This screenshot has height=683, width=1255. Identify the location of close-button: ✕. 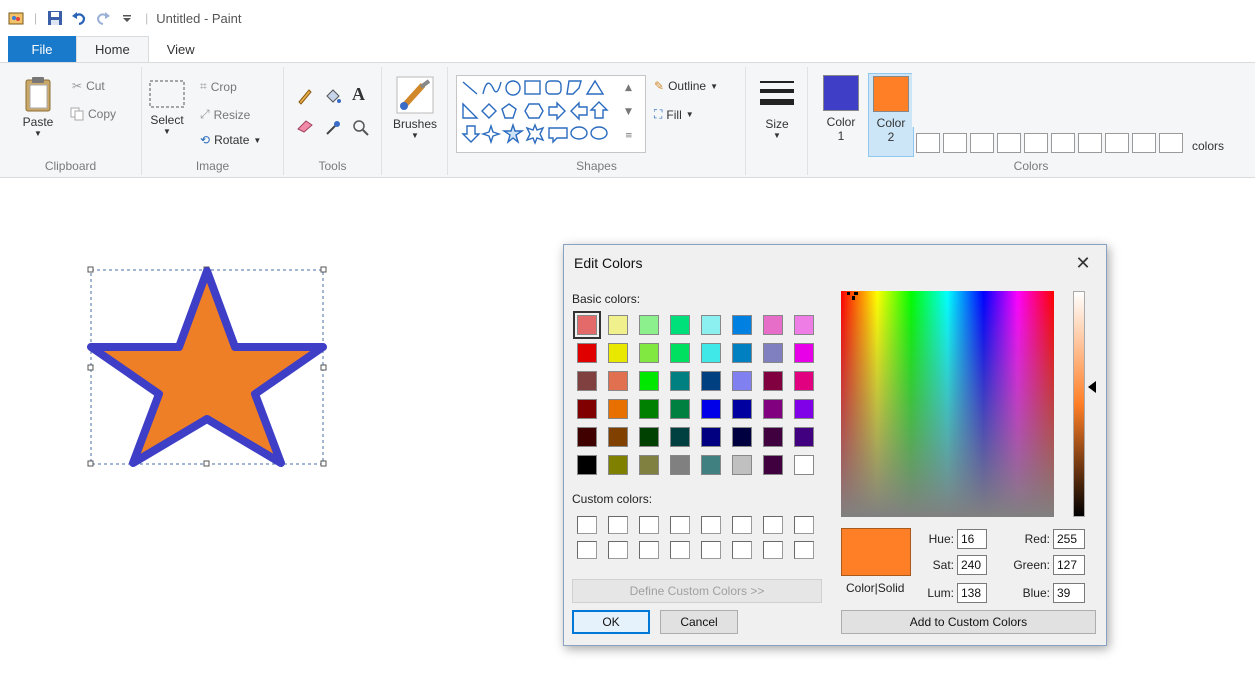
(1083, 263).